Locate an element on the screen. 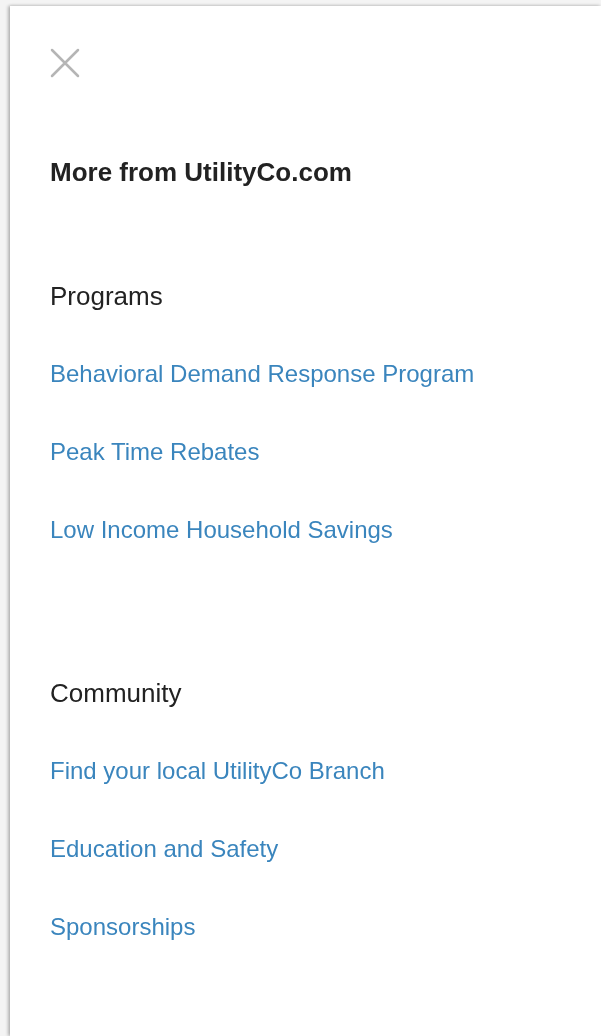 Image resolution: width=601 pixels, height=1036 pixels. menu-link: Peak Time Rebates is located at coordinates (155, 452).